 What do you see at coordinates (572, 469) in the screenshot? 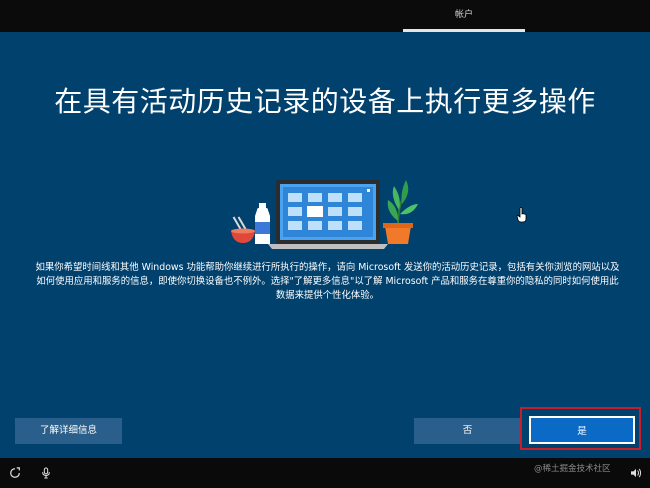
I see `watermark: @稀土掘金技术社区` at bounding box center [572, 469].